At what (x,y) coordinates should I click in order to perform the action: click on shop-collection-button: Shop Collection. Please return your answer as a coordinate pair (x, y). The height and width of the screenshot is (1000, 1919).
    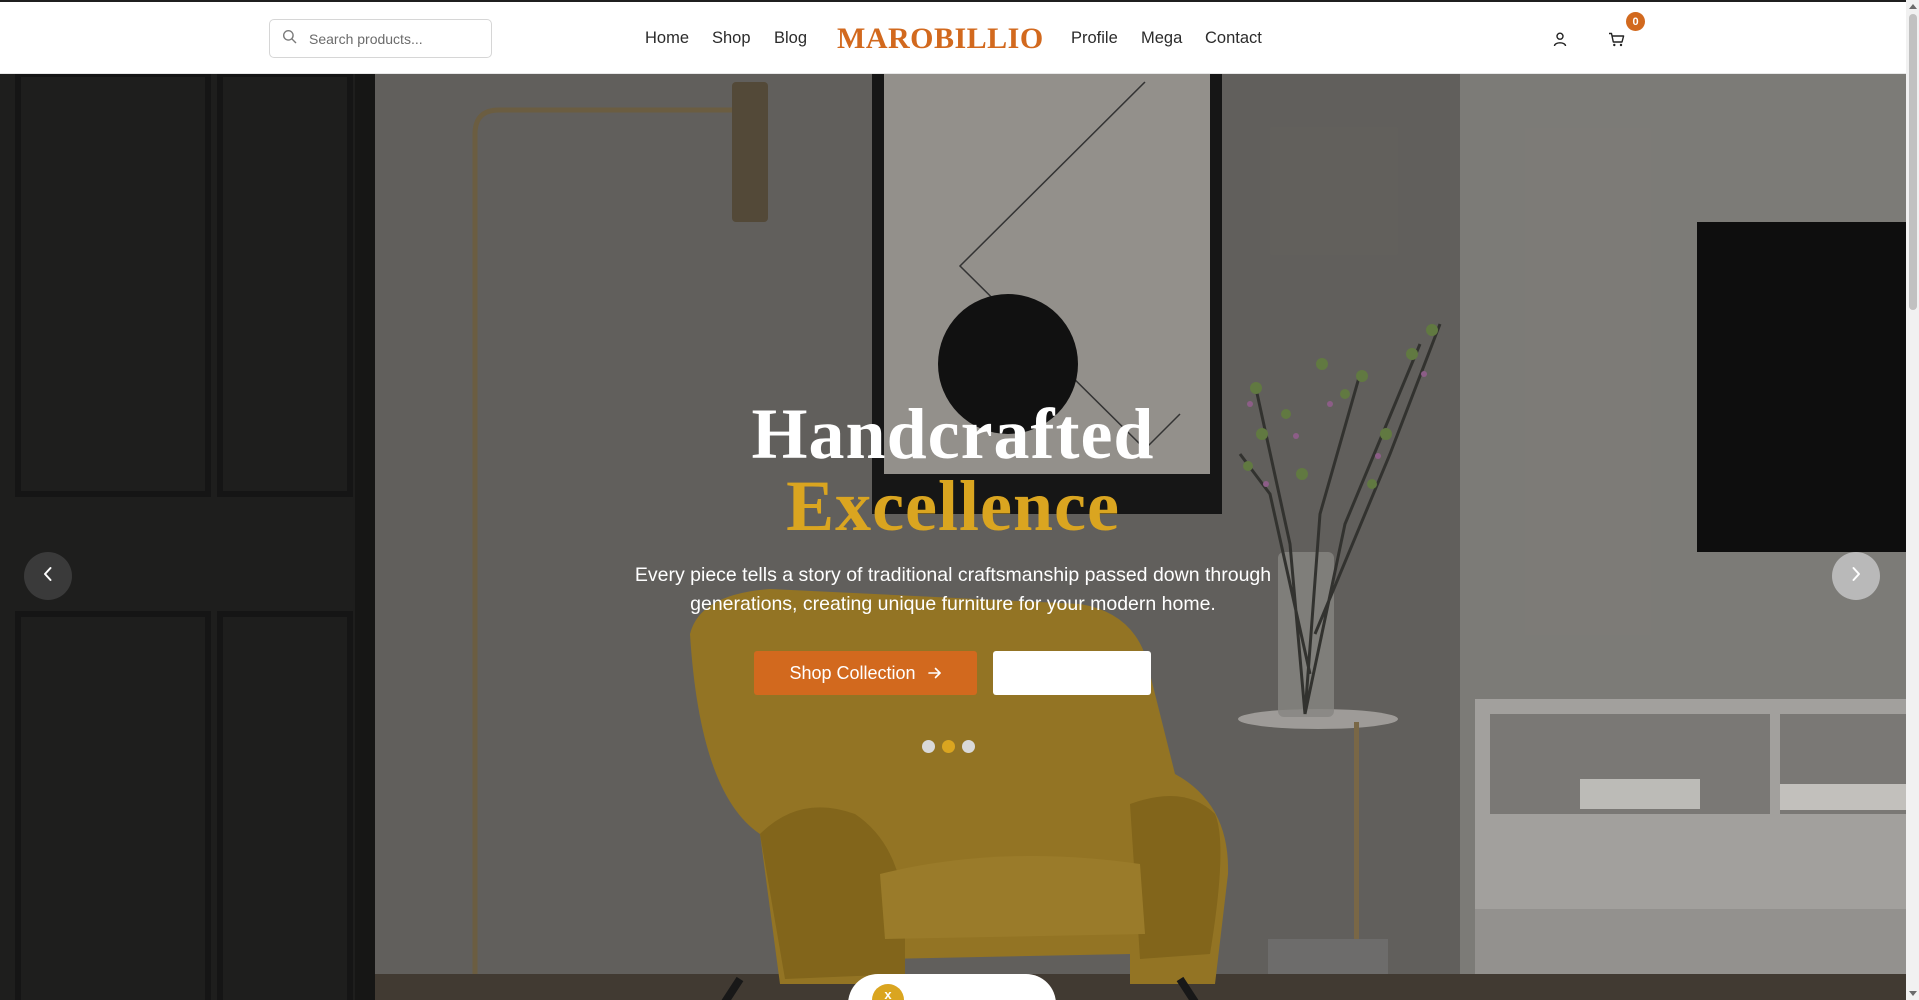
    Looking at the image, I should click on (865, 673).